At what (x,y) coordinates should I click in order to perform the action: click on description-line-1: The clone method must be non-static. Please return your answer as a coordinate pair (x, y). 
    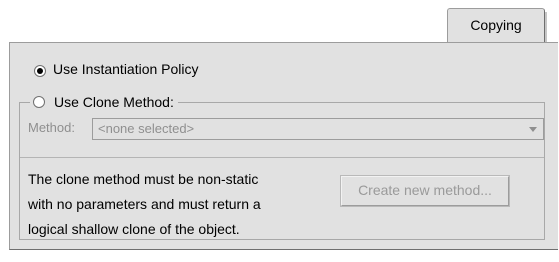
    Looking at the image, I should click on (143, 179).